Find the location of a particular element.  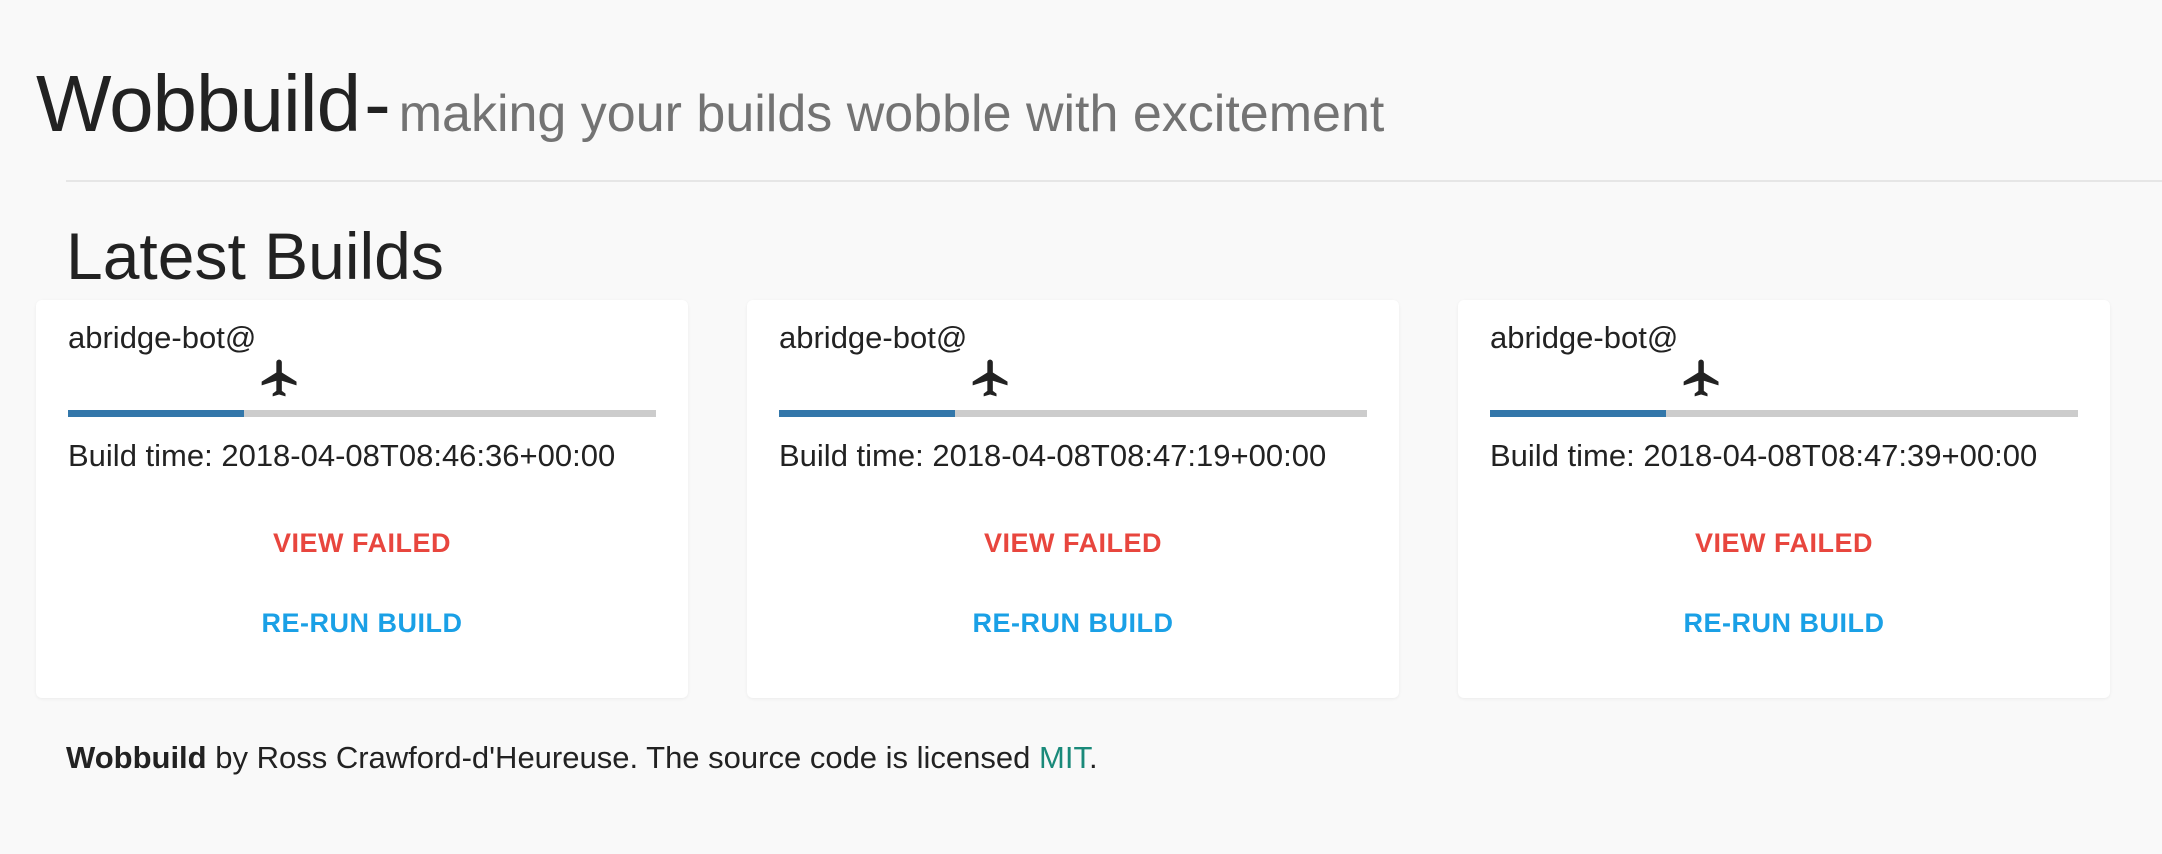

build-time: Build time: 2018-04-08T08:47:39+00:00 is located at coordinates (1764, 455).